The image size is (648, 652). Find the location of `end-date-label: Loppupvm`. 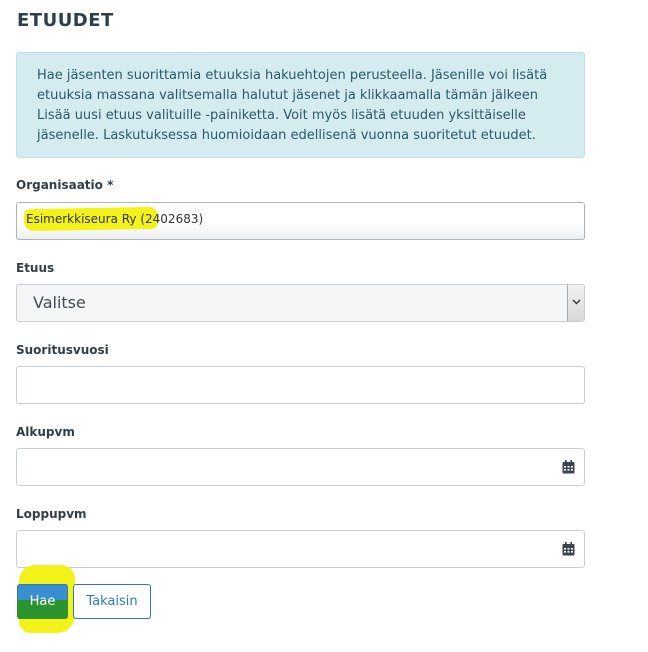

end-date-label: Loppupvm is located at coordinates (51, 514).